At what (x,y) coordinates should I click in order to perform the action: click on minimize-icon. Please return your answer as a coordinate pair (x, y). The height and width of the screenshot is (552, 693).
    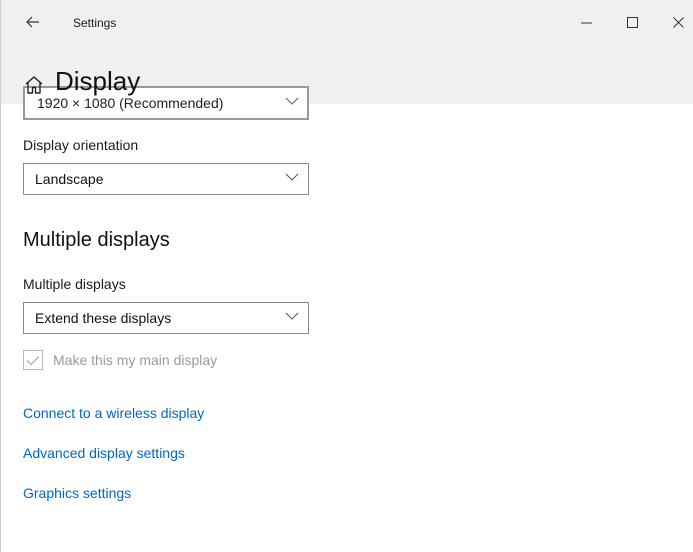
    Looking at the image, I should click on (586, 22).